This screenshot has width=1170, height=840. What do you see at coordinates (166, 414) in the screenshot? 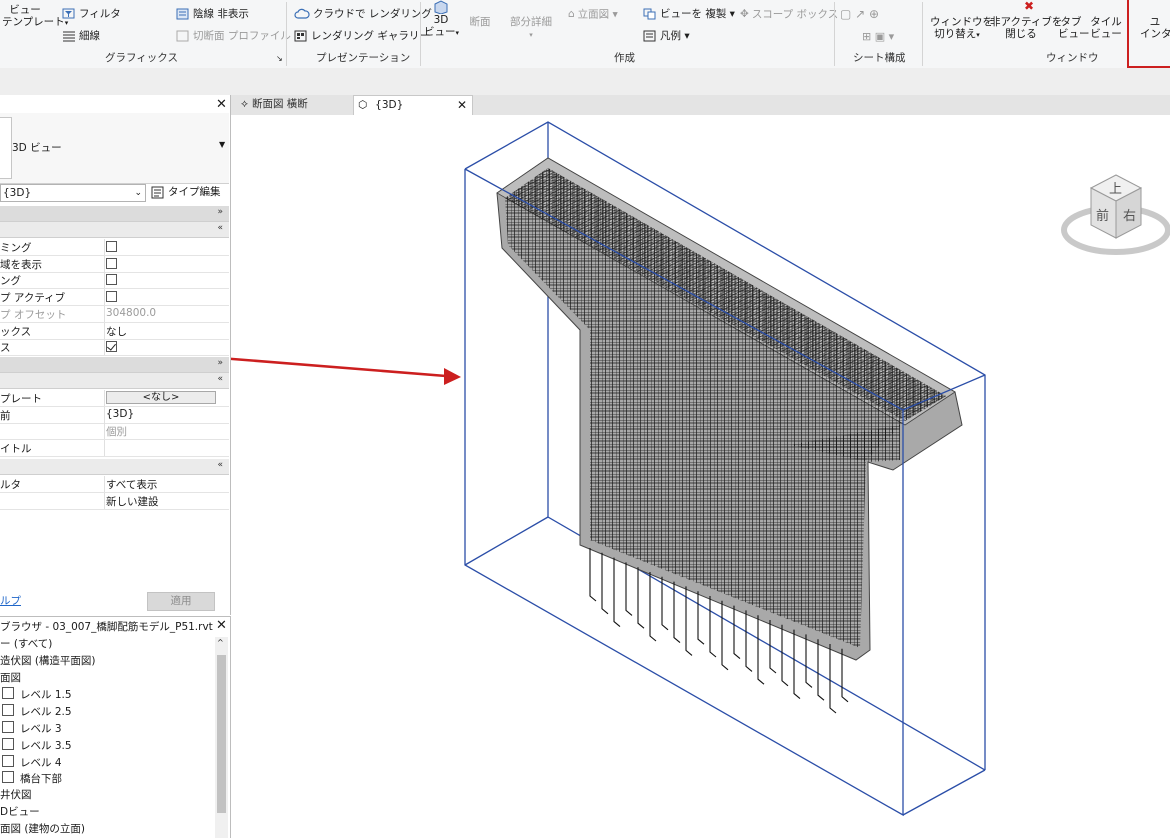
I see `property-value: {3D}` at bounding box center [166, 414].